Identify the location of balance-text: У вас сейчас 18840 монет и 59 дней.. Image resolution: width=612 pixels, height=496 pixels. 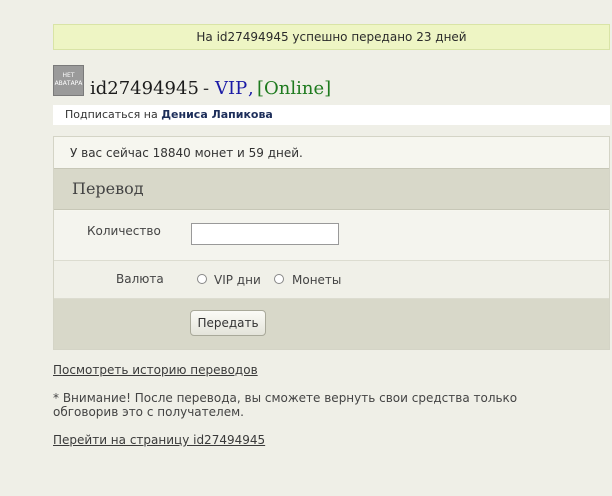
(186, 153).